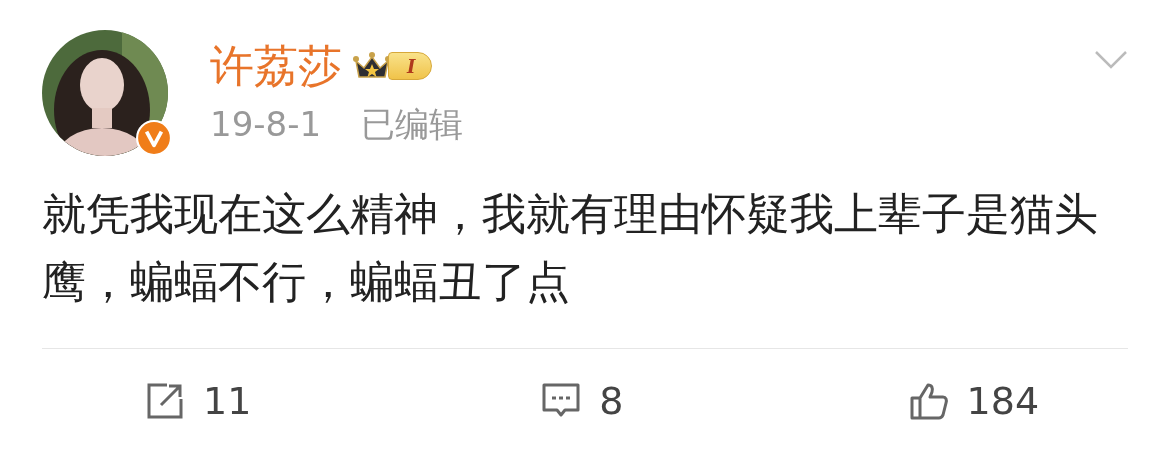 The image size is (1170, 467). What do you see at coordinates (266, 124) in the screenshot?
I see `post-time: 19-8-1` at bounding box center [266, 124].